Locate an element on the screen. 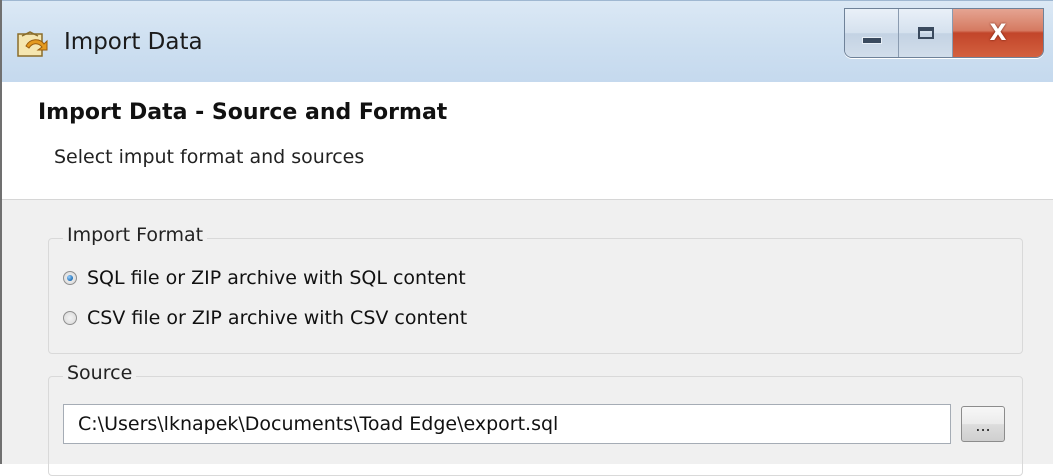 Image resolution: width=1053 pixels, height=476 pixels. sql-radio-button is located at coordinates (70, 278).